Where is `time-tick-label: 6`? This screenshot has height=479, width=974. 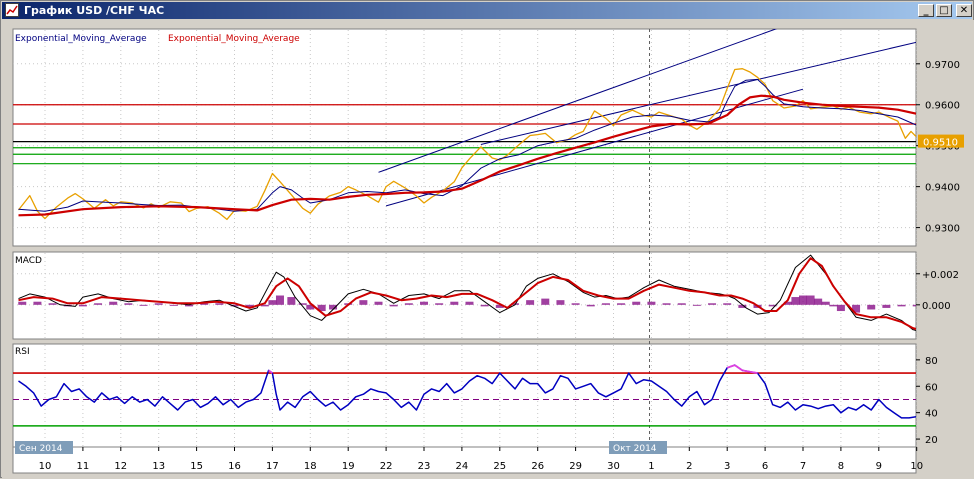
time-tick-label: 6 is located at coordinates (765, 466).